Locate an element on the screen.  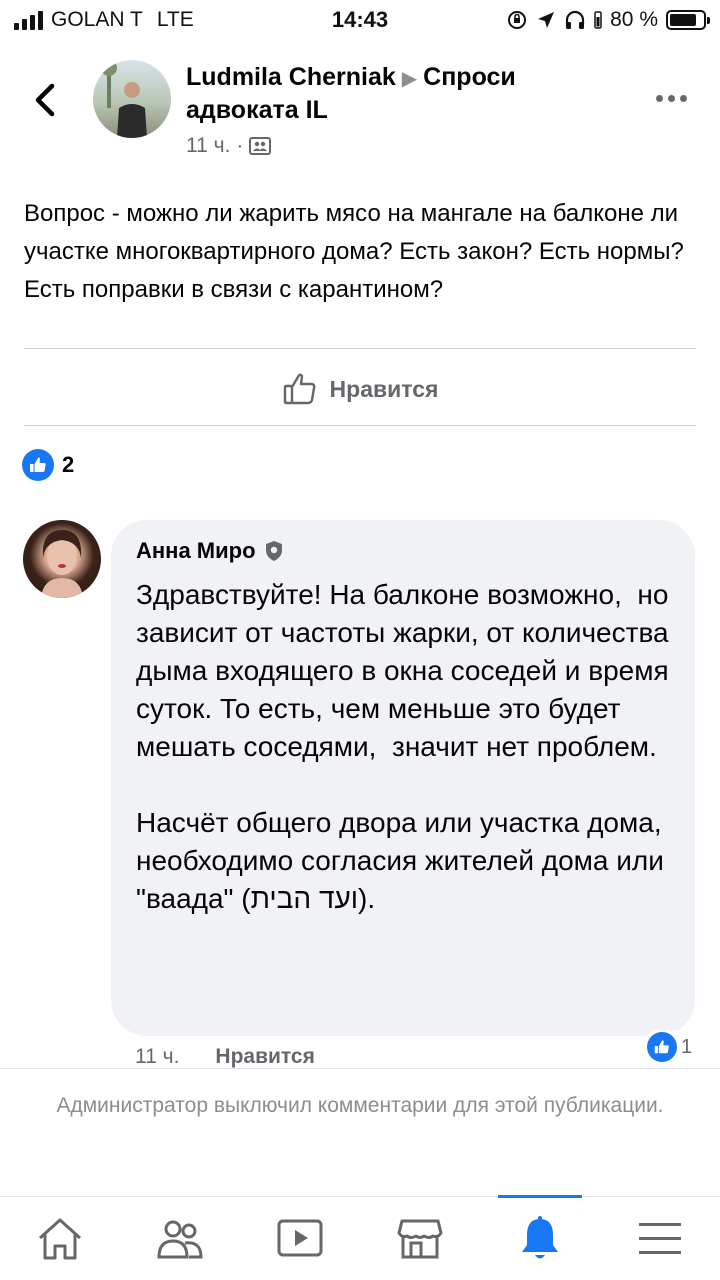
like-button: Нравится is located at coordinates (360, 389).